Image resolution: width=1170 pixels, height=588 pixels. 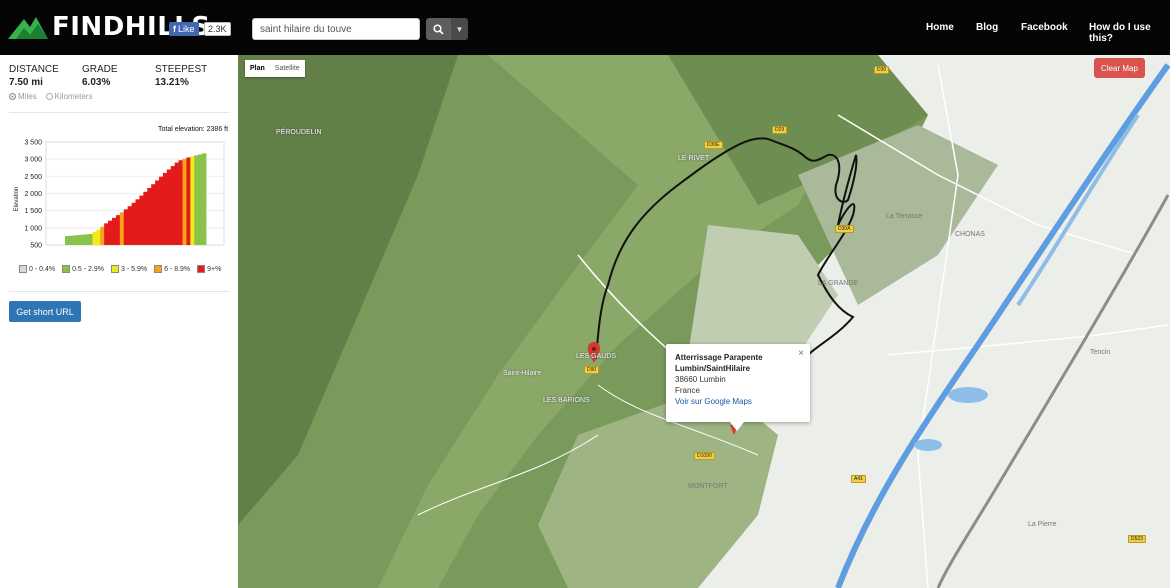 I want to click on legend-item: 0 - 0.4%, so click(x=37, y=269).